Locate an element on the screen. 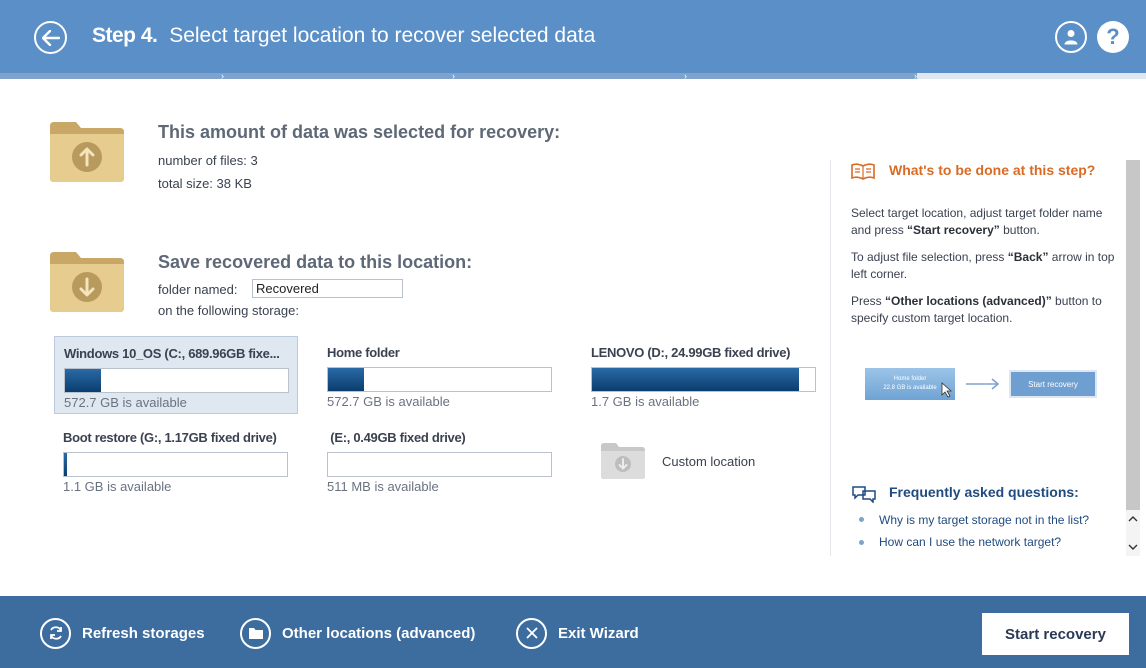  help-text-bold: “Back” is located at coordinates (1028, 257).